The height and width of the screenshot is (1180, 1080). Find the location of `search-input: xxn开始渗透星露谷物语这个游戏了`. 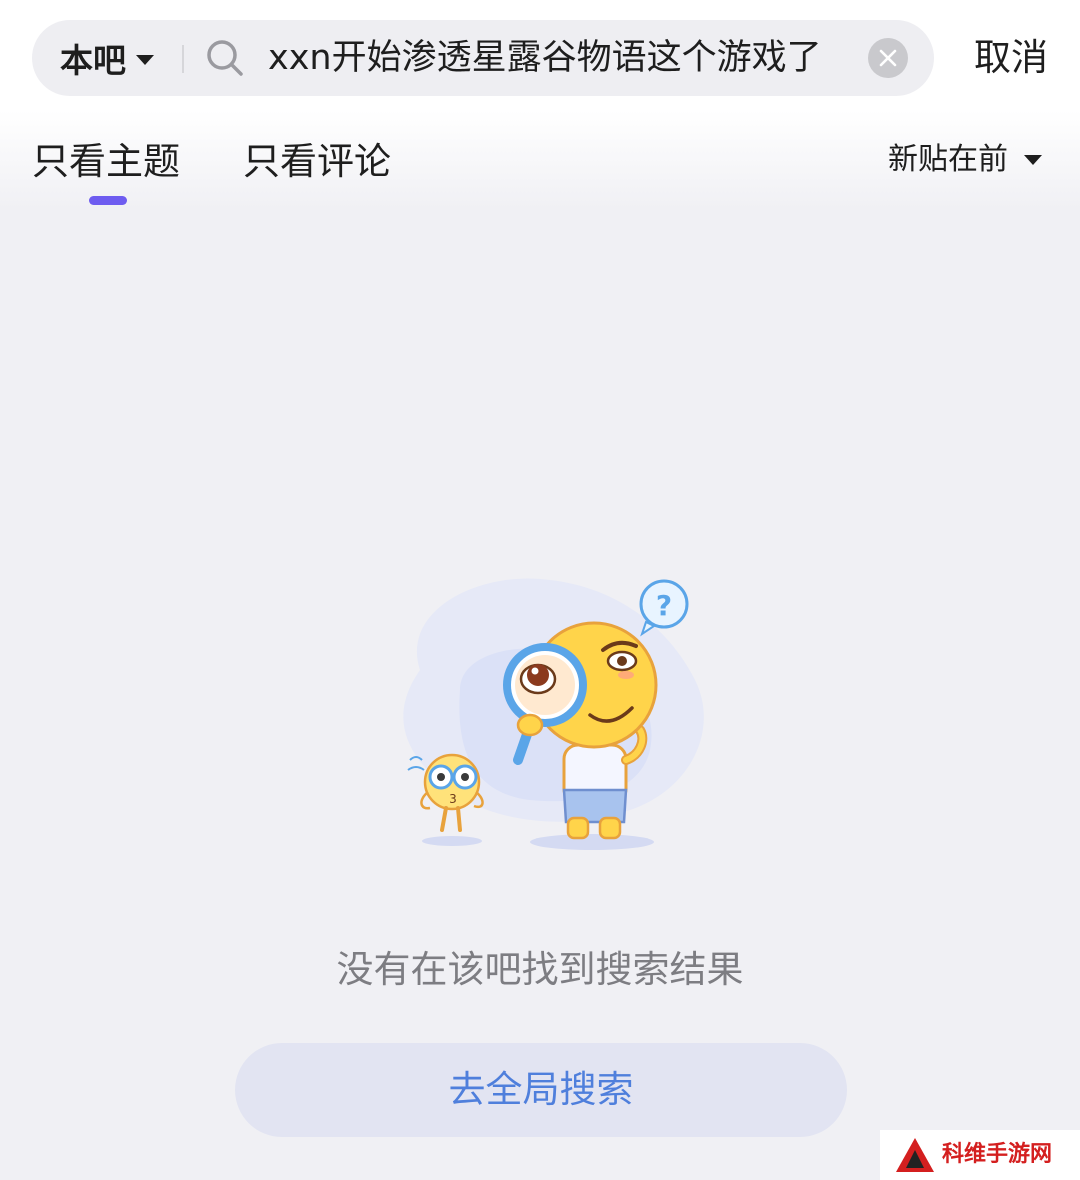

search-input: xxn开始渗透星露谷物语这个游戏了 is located at coordinates (545, 58).